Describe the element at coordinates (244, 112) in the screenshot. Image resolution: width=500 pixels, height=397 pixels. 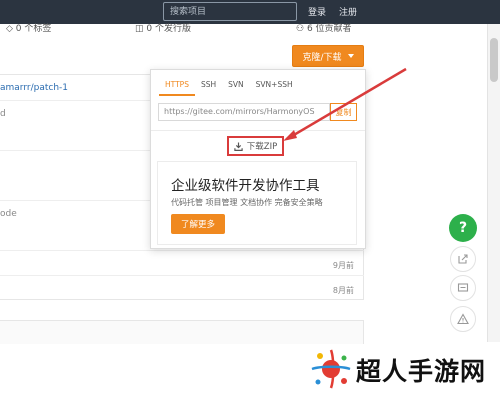
I see `clone-url-field: https://gitee.com/mirrors/HarmonyOS` at that location.